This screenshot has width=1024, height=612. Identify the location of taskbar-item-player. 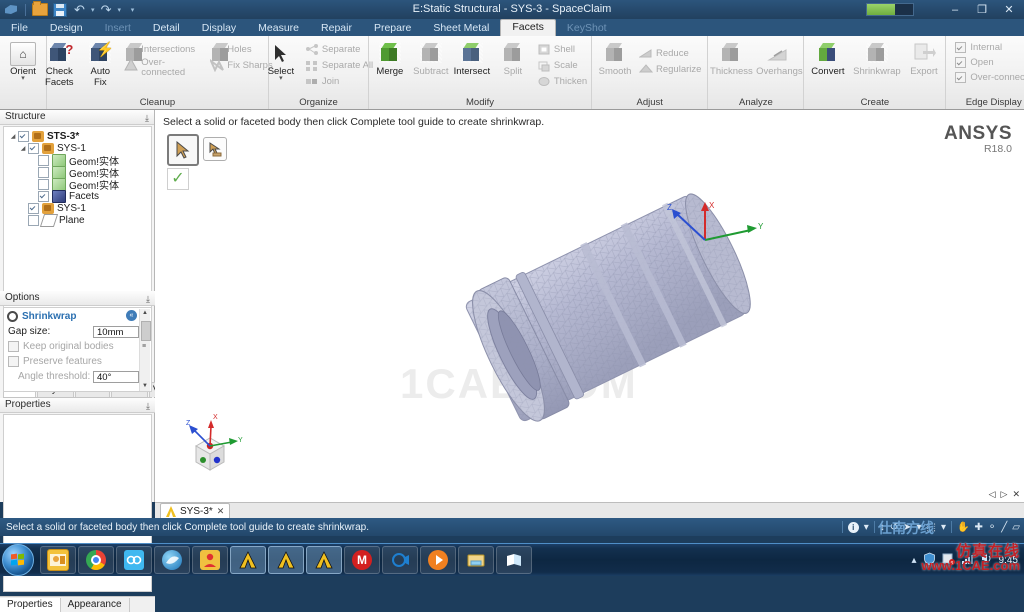
(438, 560).